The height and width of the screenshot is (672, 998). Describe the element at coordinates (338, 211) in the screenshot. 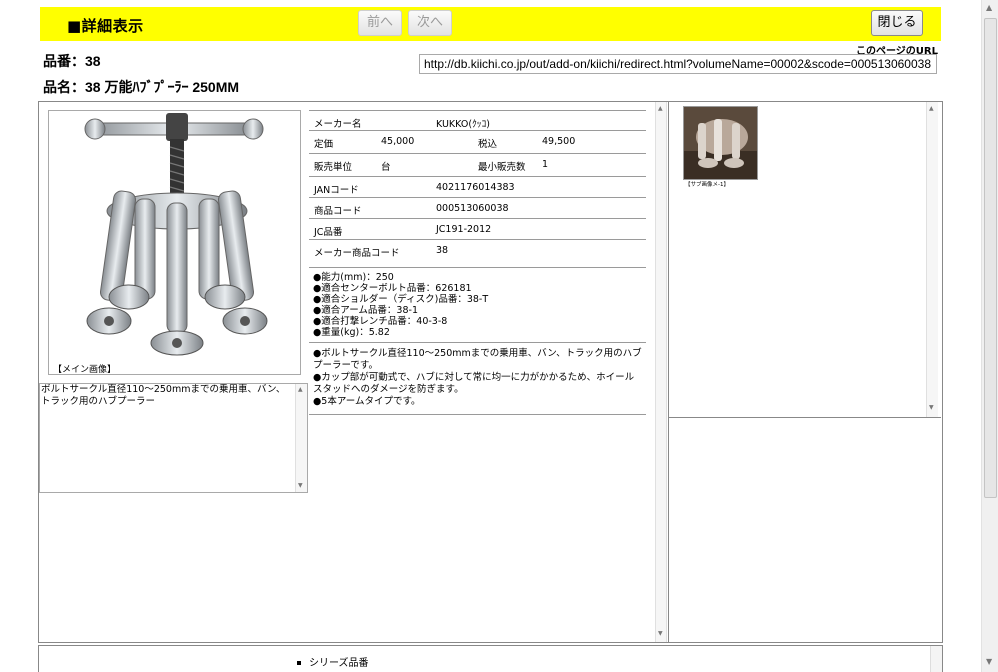

I see `spec-label: 商品コード` at that location.